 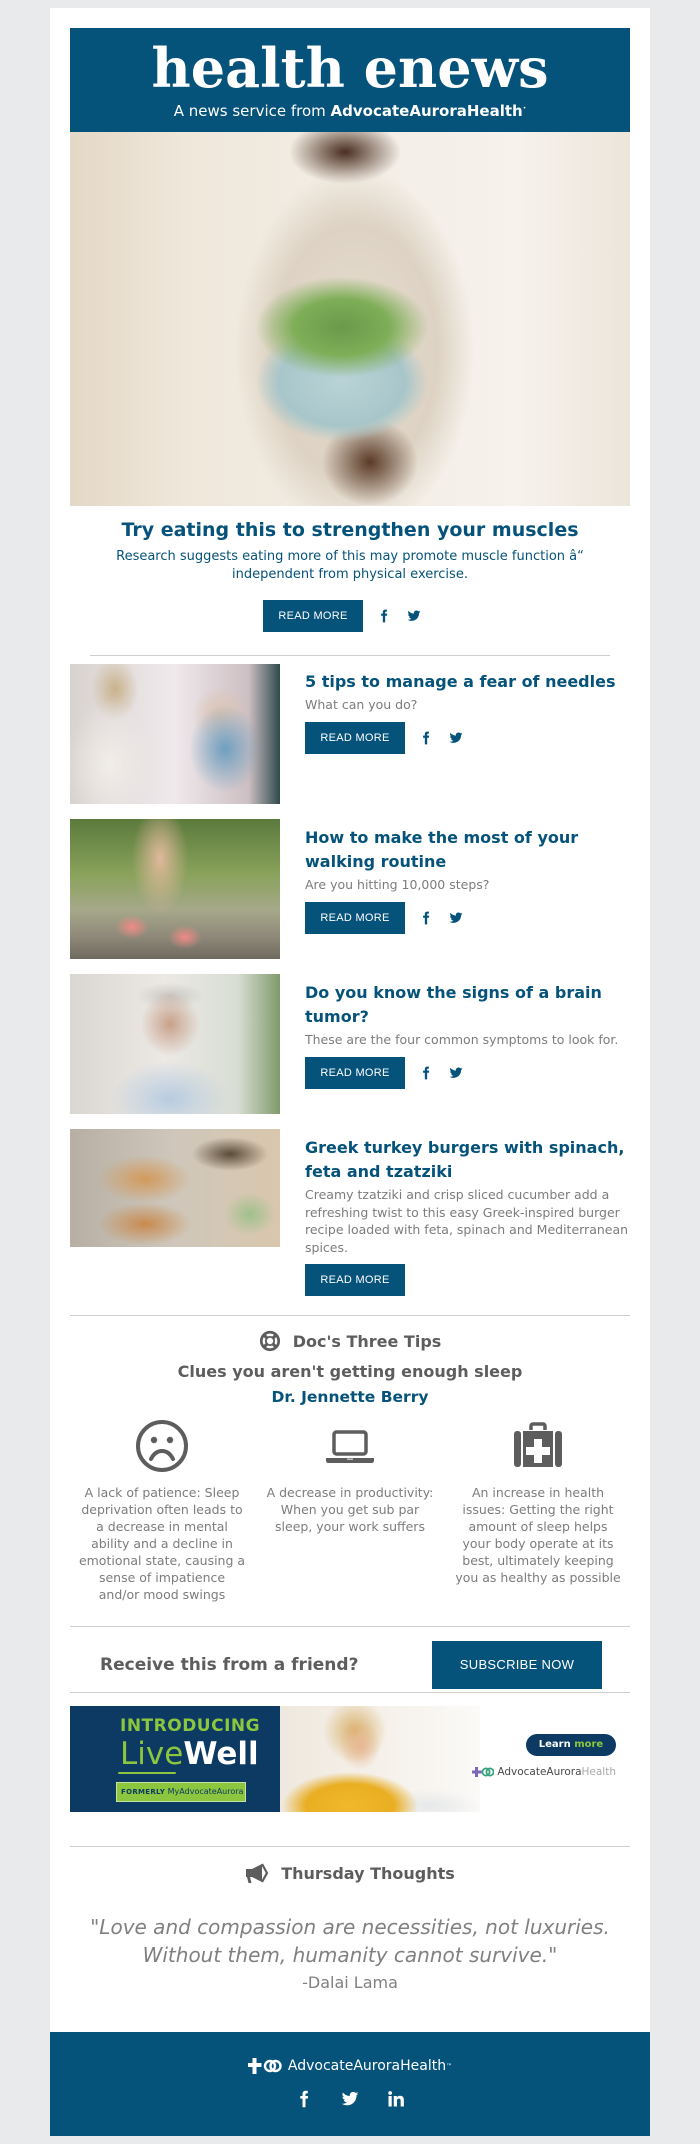 I want to click on banner-brand-health: Health, so click(x=598, y=1772).